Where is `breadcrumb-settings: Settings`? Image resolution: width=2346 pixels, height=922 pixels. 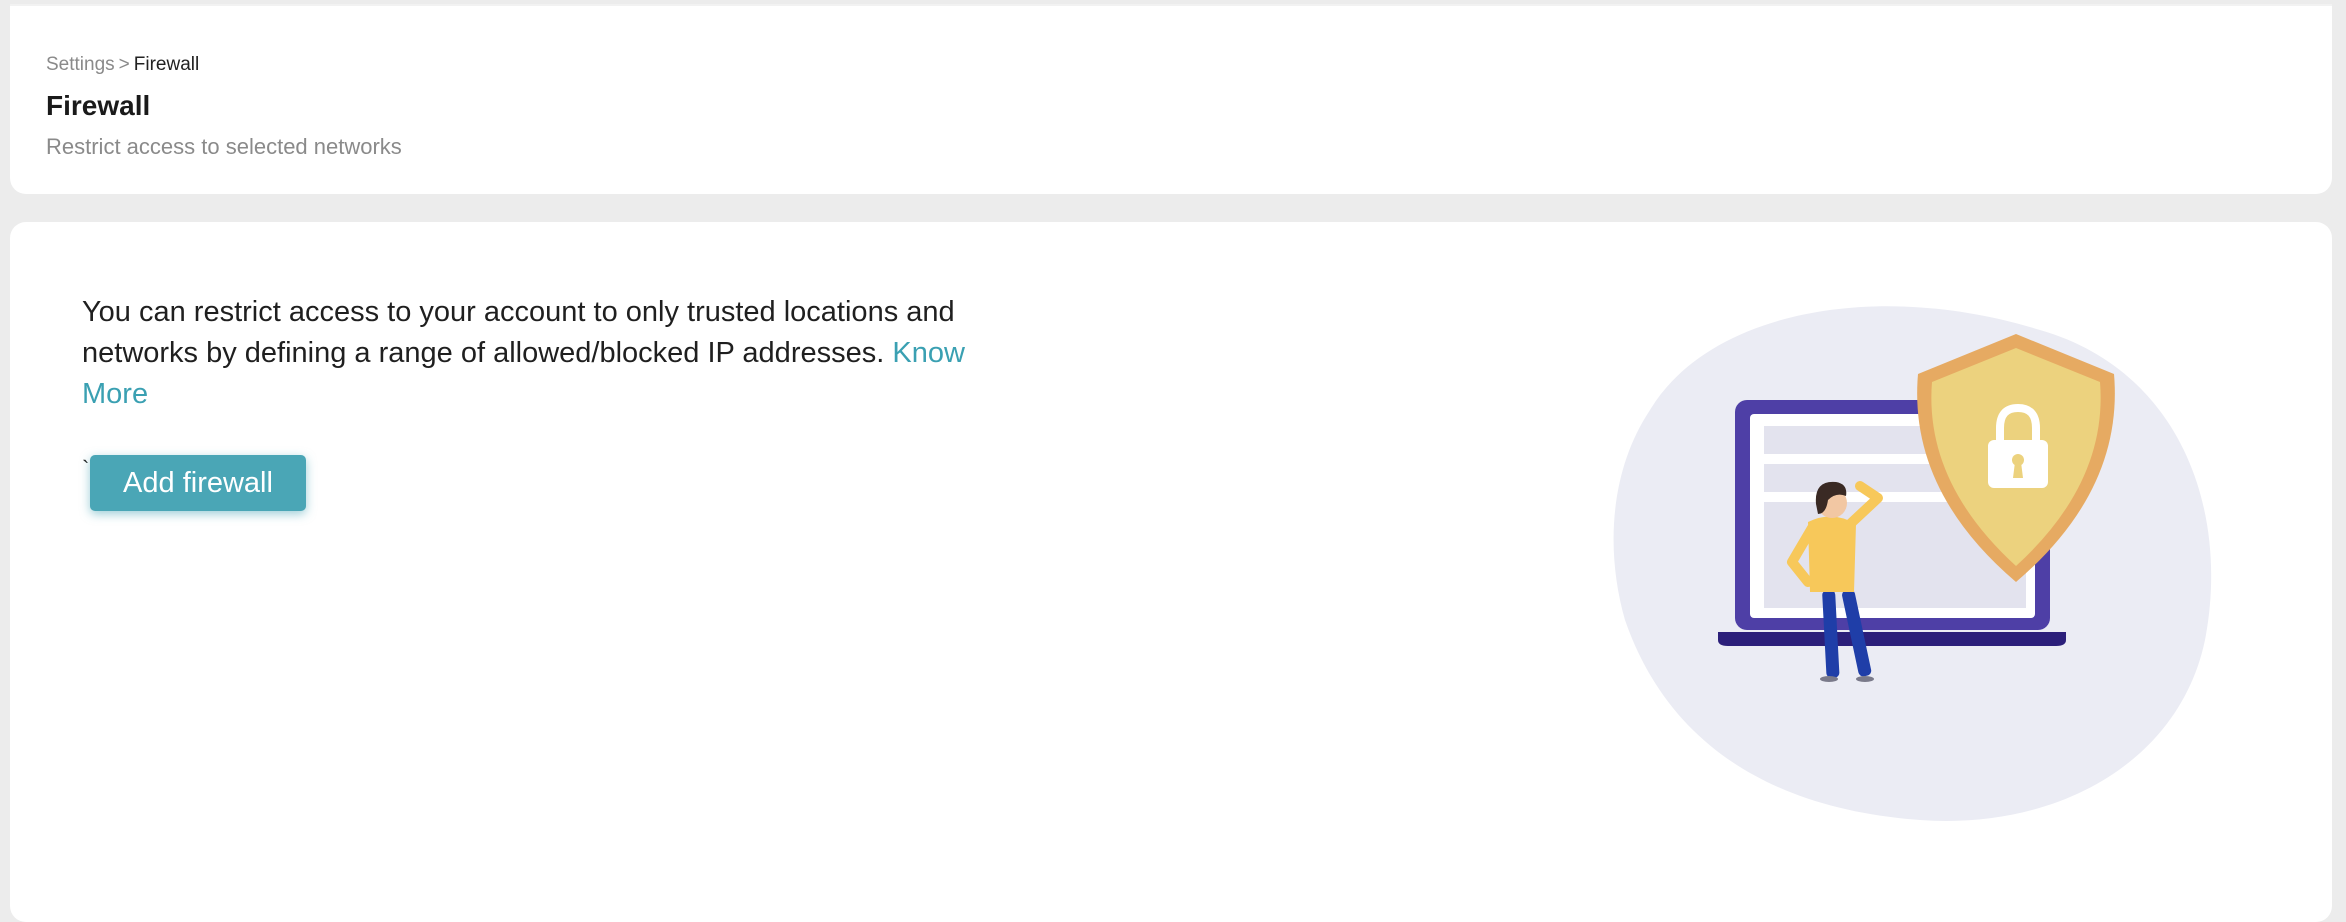 breadcrumb-settings: Settings is located at coordinates (80, 64).